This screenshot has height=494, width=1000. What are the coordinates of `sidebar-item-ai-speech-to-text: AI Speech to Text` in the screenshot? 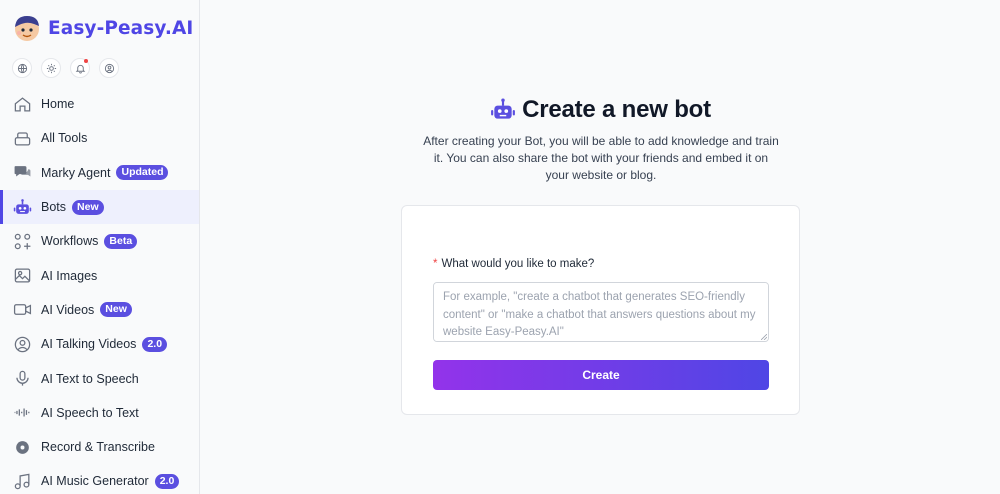 It's located at (99, 413).